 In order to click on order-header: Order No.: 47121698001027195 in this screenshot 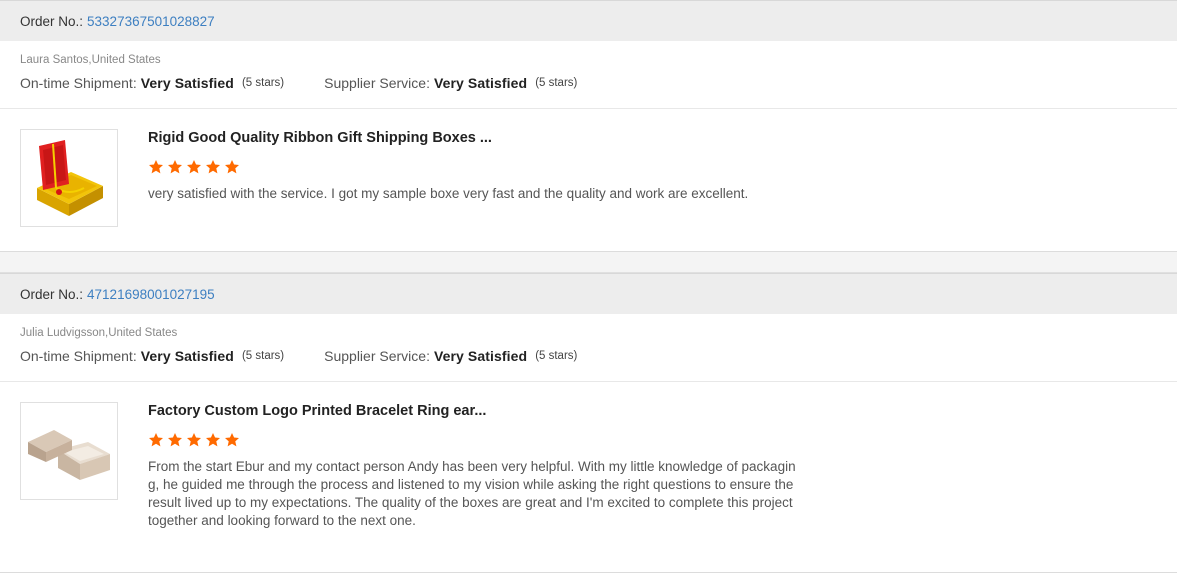, I will do `click(588, 293)`.